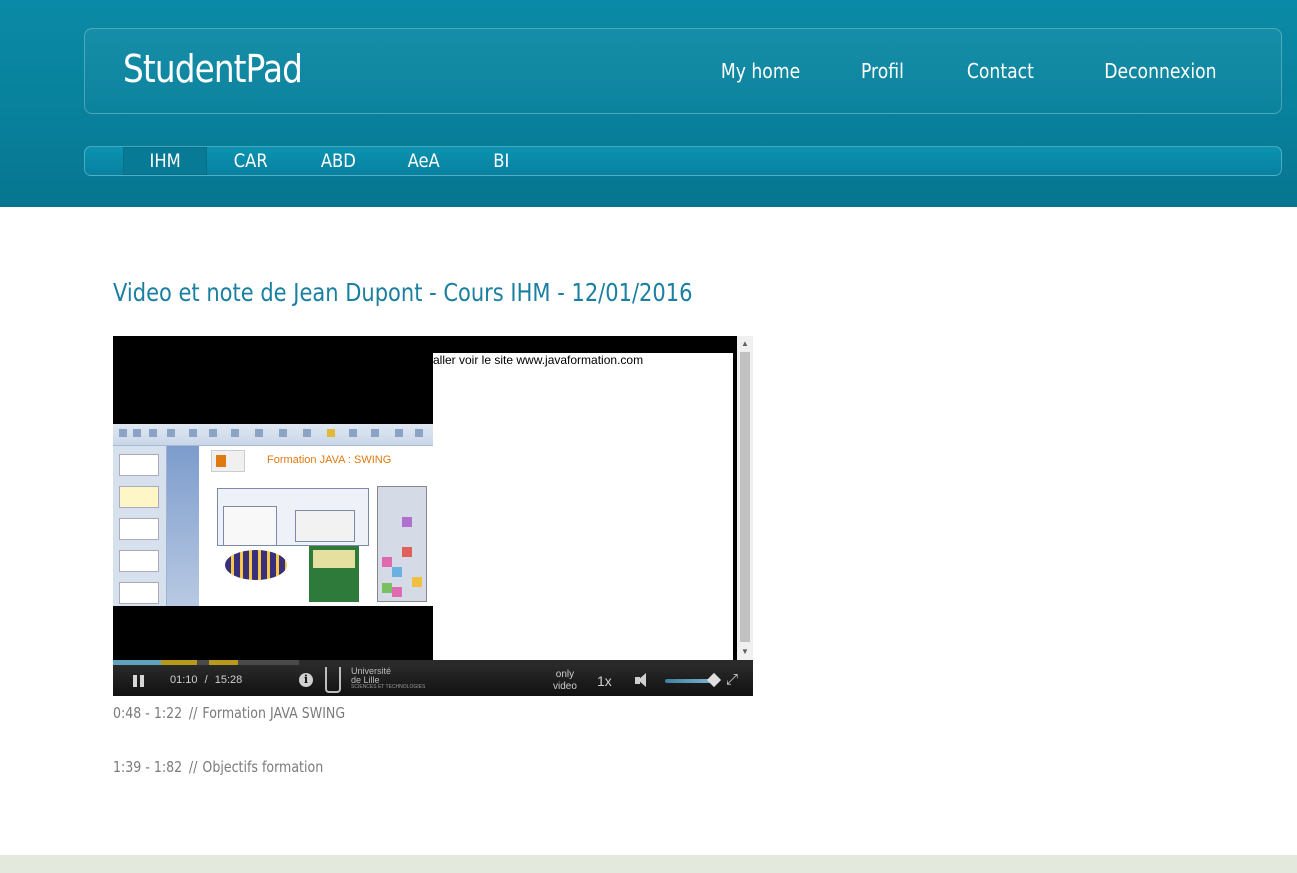  I want to click on scroll-thumb, so click(745, 497).